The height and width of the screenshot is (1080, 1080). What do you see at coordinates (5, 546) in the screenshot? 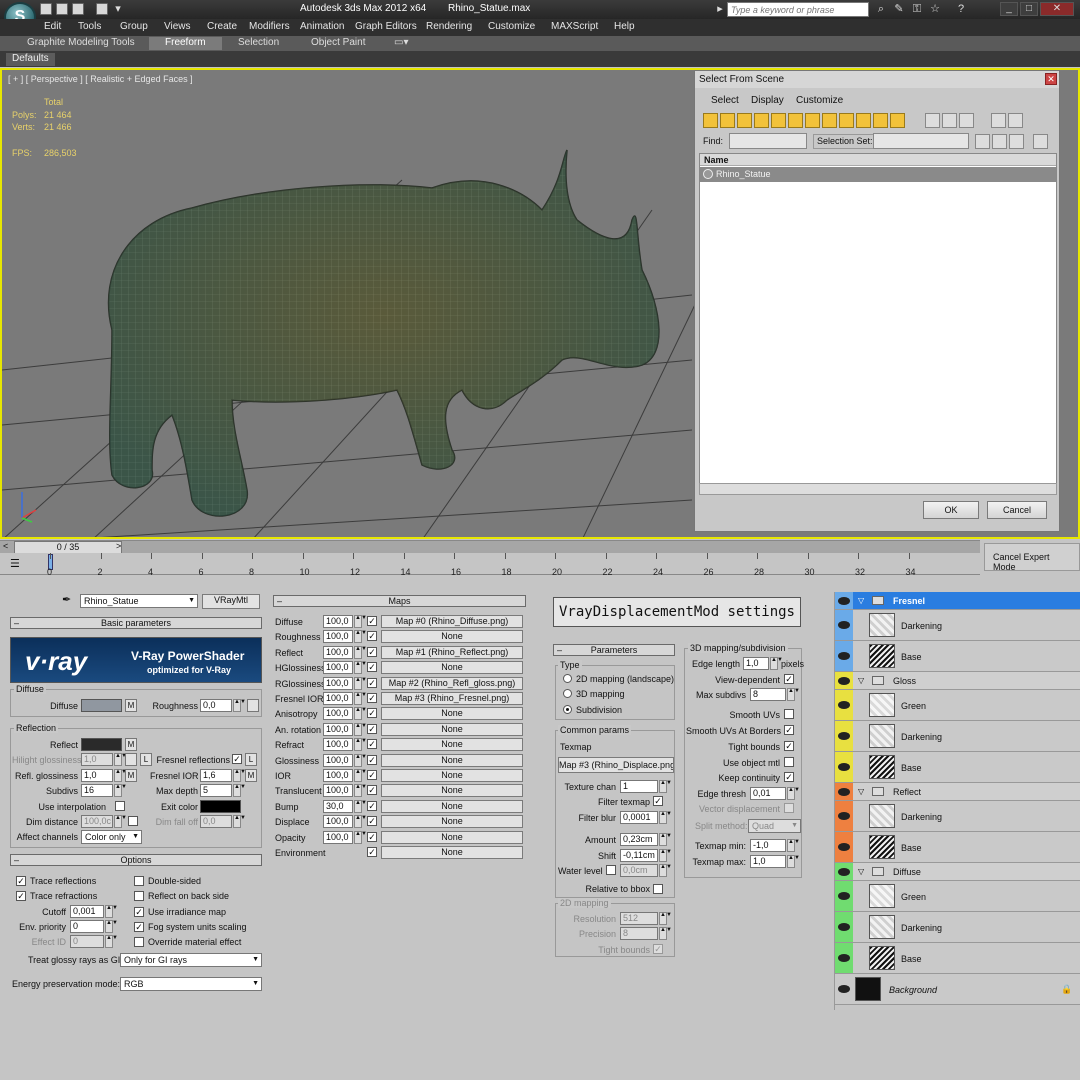
I see `prev-frame-icon: <` at bounding box center [5, 546].